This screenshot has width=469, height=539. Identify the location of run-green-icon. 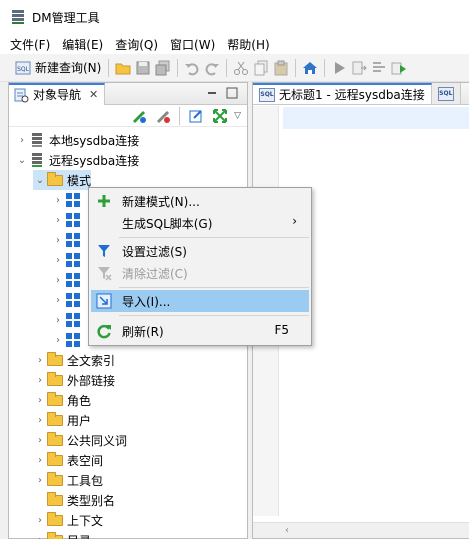
(399, 68).